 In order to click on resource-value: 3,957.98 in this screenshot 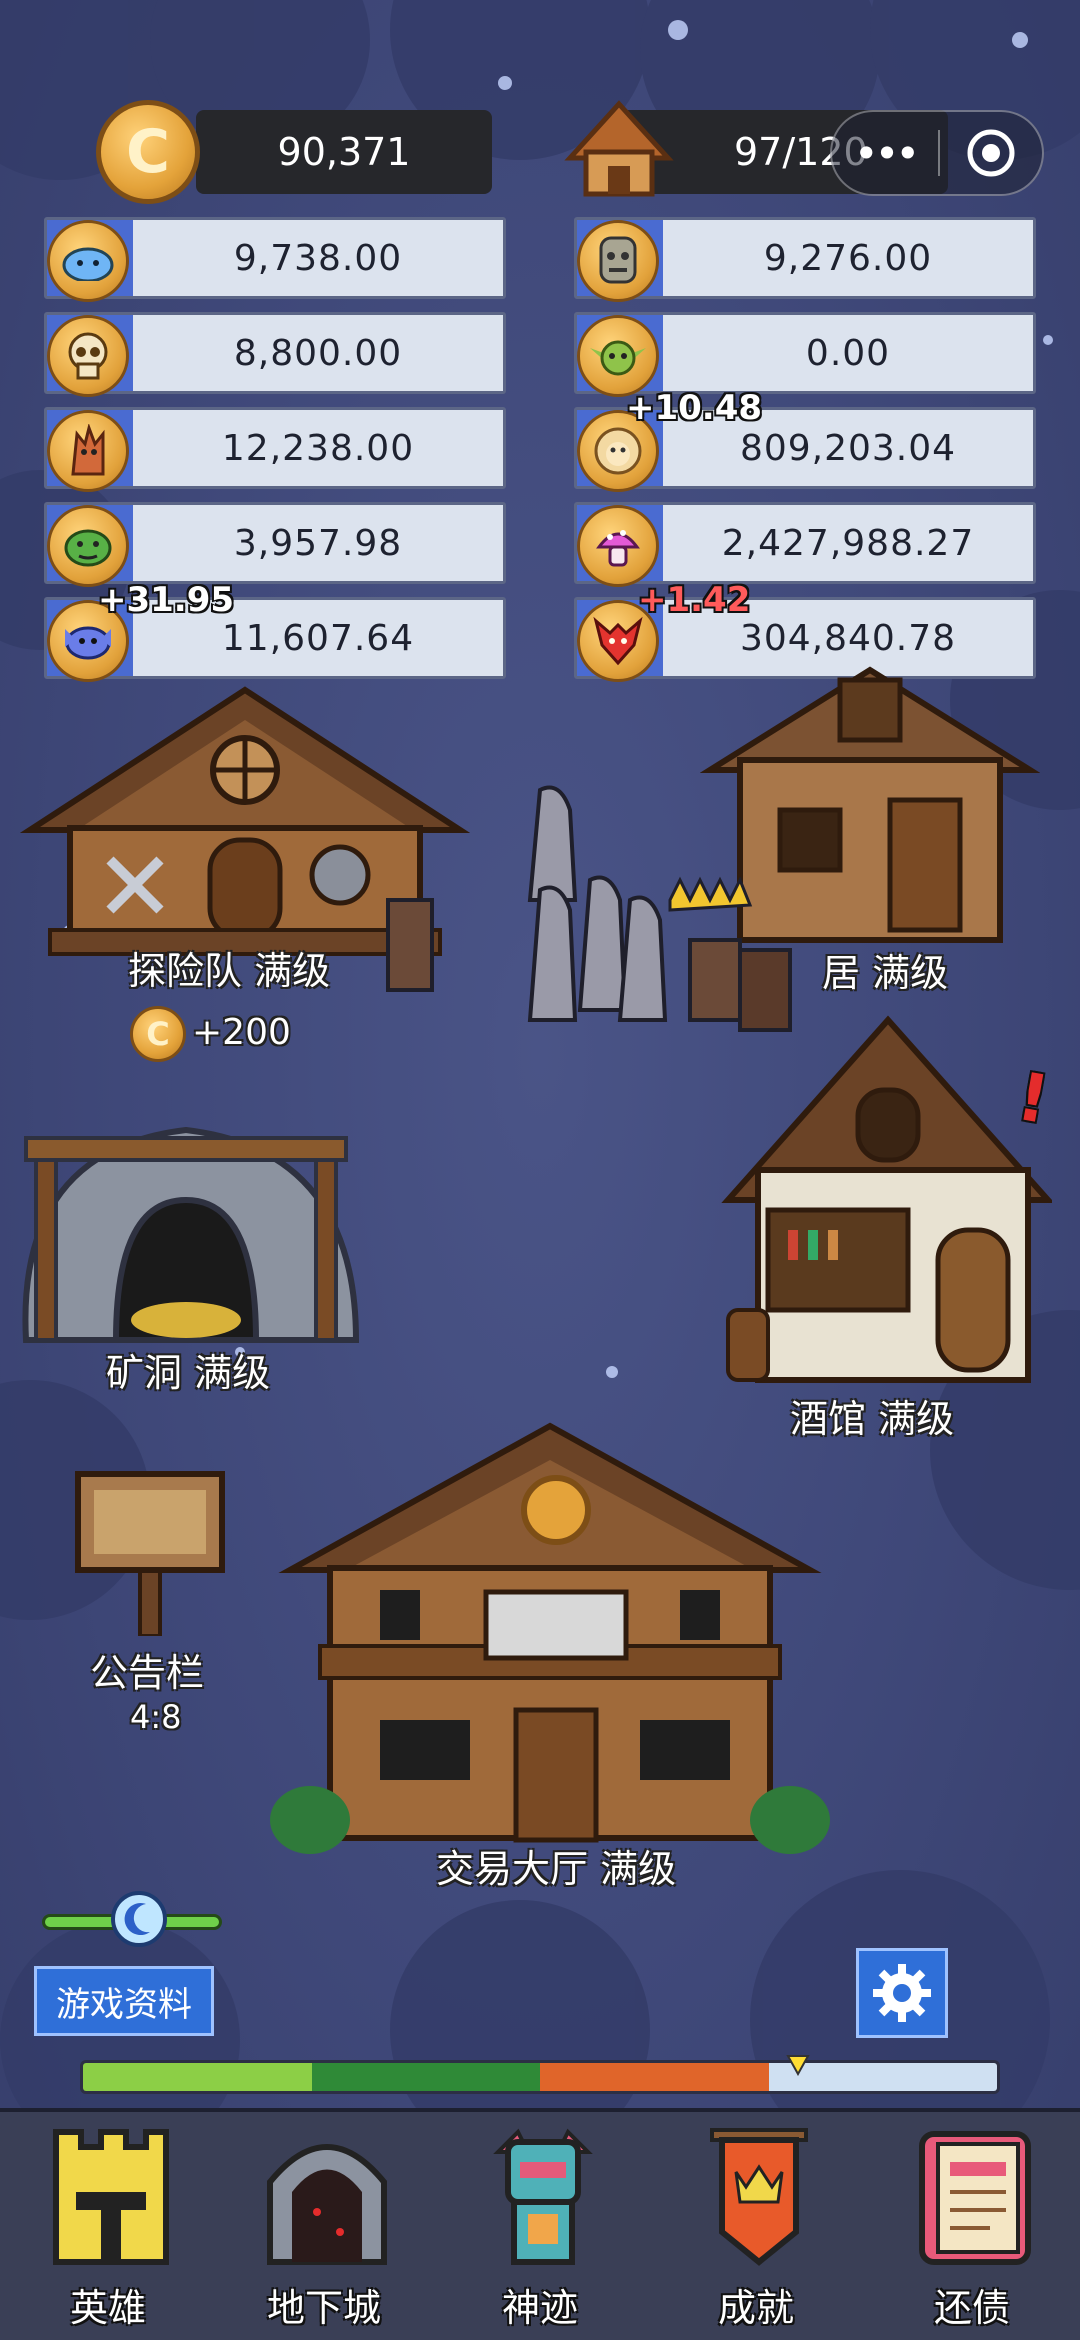, I will do `click(318, 543)`.